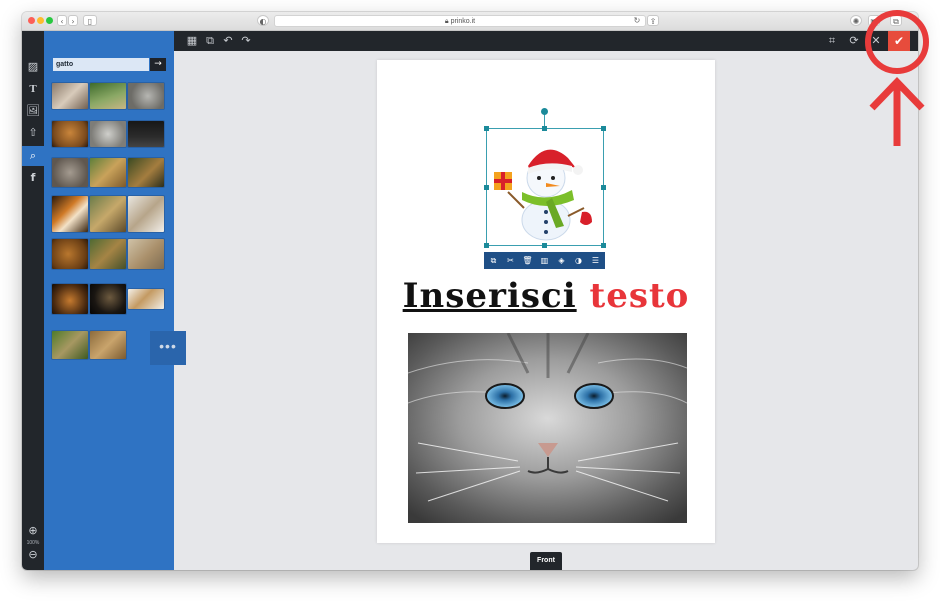 This screenshot has width=940, height=604. I want to click on tabs-icon: ▣, so click(874, 20).